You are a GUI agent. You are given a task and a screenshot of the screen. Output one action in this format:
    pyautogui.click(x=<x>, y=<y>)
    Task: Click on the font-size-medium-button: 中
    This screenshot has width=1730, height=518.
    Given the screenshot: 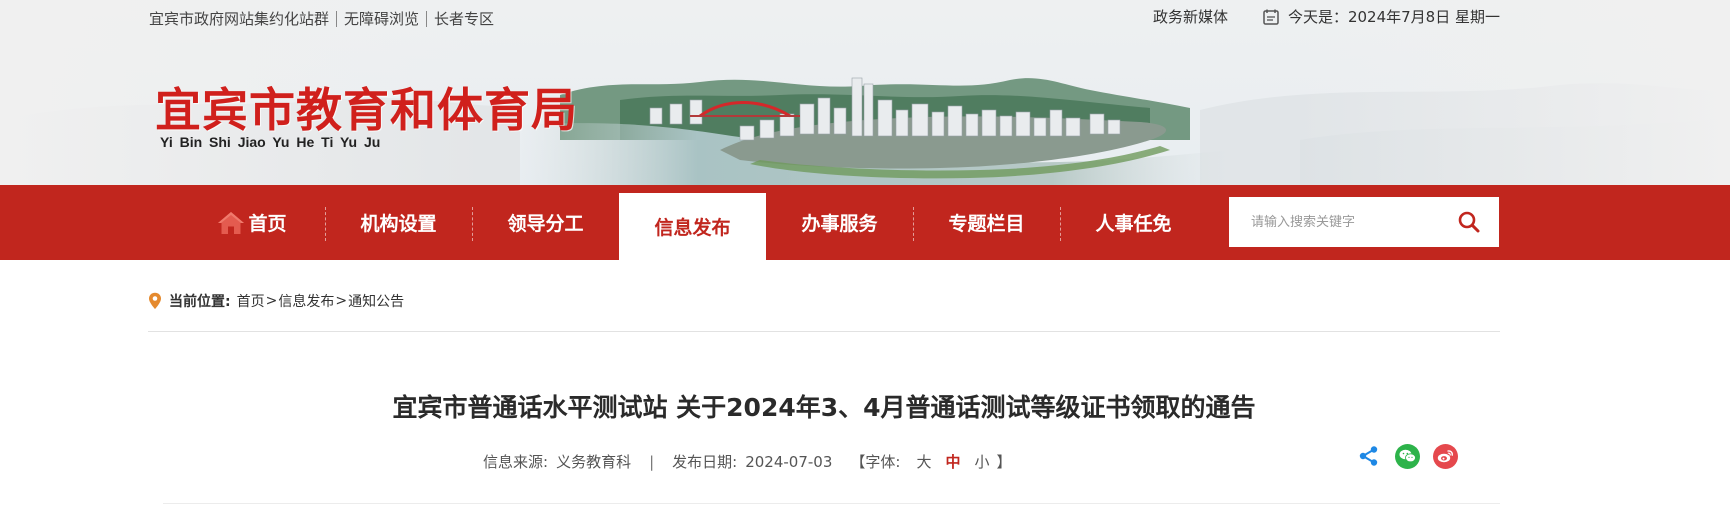 What is the action you would take?
    pyautogui.click(x=952, y=461)
    